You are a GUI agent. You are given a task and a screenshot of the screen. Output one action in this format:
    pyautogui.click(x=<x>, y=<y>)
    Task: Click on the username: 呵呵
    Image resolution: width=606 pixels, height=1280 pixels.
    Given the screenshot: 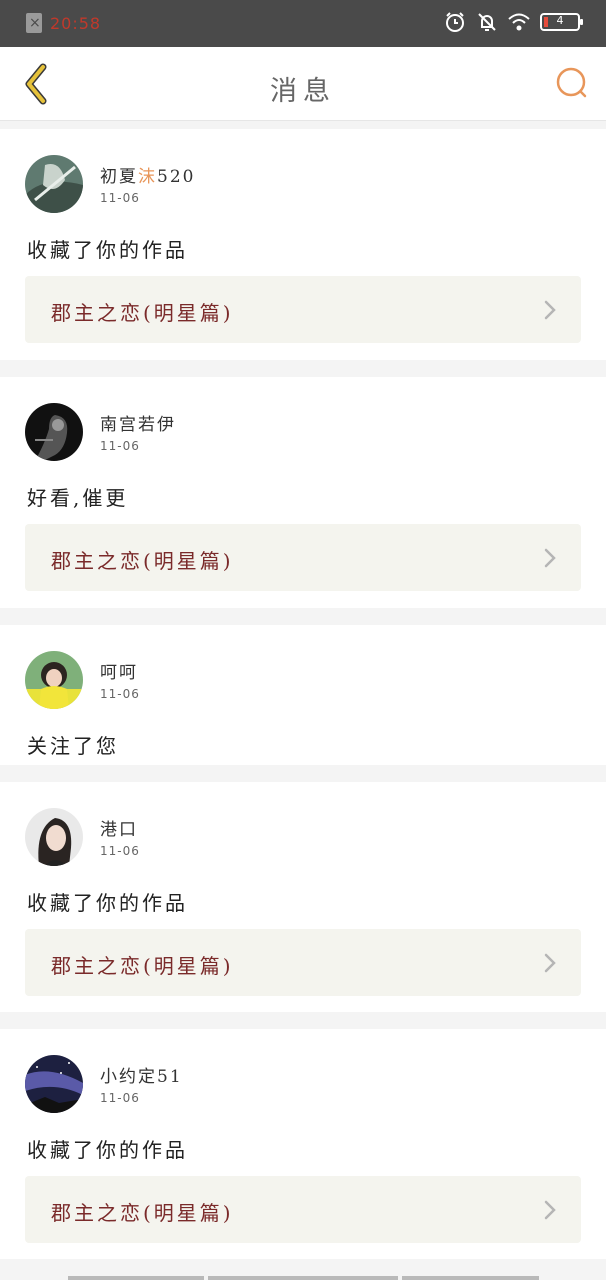 What is the action you would take?
    pyautogui.click(x=119, y=670)
    